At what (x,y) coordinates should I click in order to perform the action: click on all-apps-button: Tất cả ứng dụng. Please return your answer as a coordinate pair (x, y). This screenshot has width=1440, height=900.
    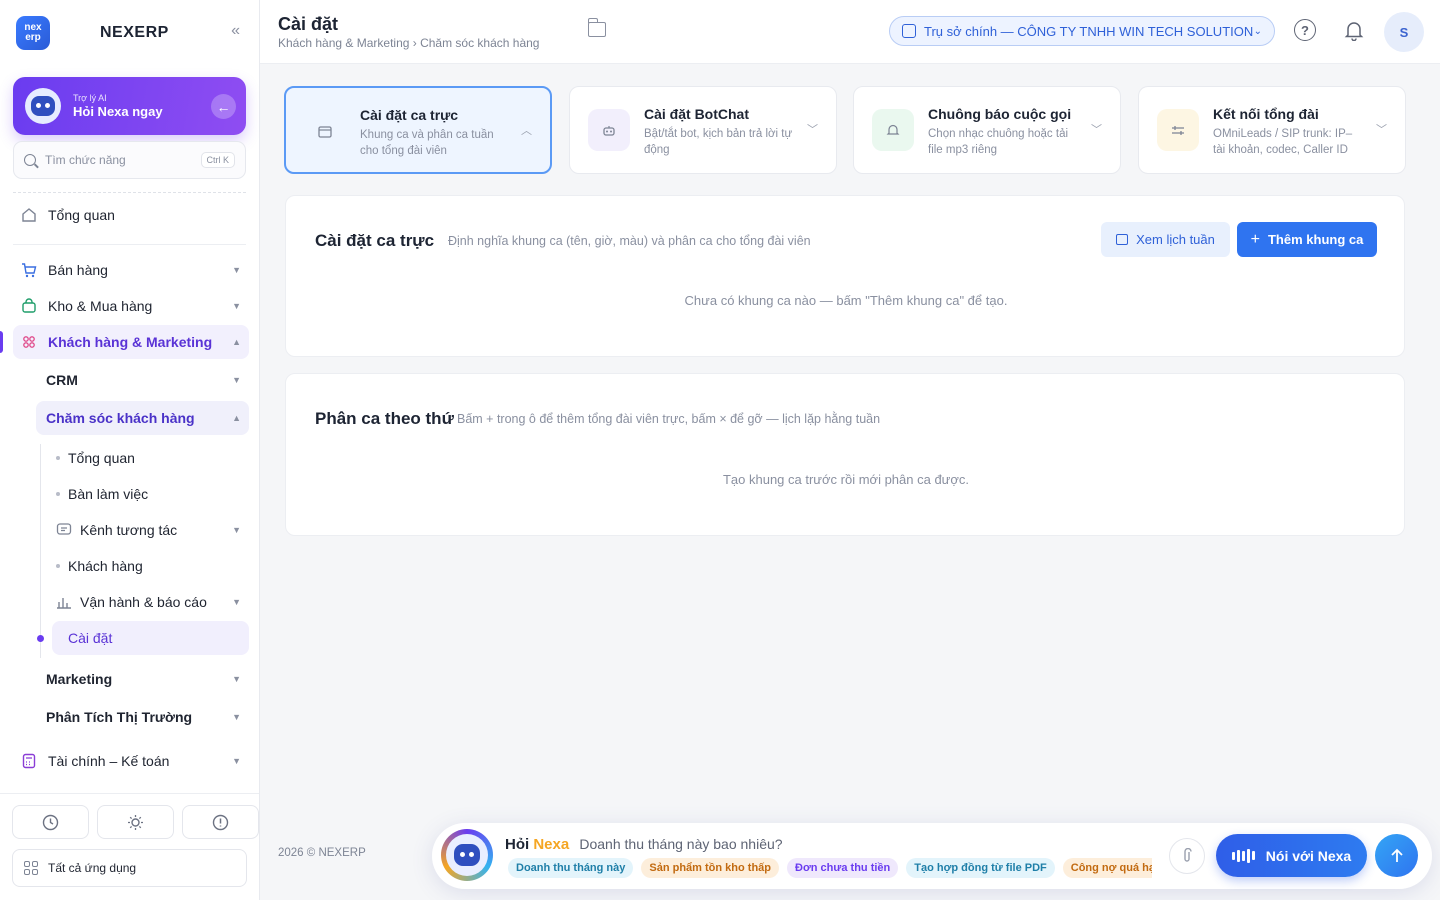
    Looking at the image, I should click on (129, 868).